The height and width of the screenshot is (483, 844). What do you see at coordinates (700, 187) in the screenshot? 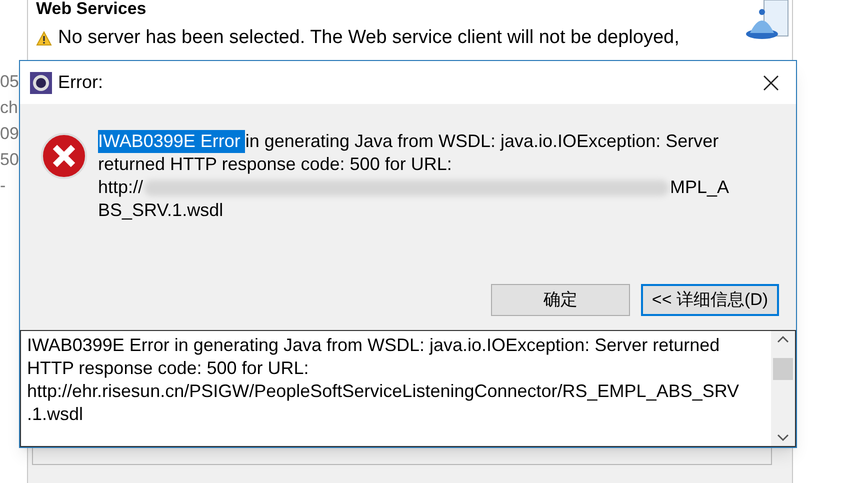
I see `url-text: MPL_A` at bounding box center [700, 187].